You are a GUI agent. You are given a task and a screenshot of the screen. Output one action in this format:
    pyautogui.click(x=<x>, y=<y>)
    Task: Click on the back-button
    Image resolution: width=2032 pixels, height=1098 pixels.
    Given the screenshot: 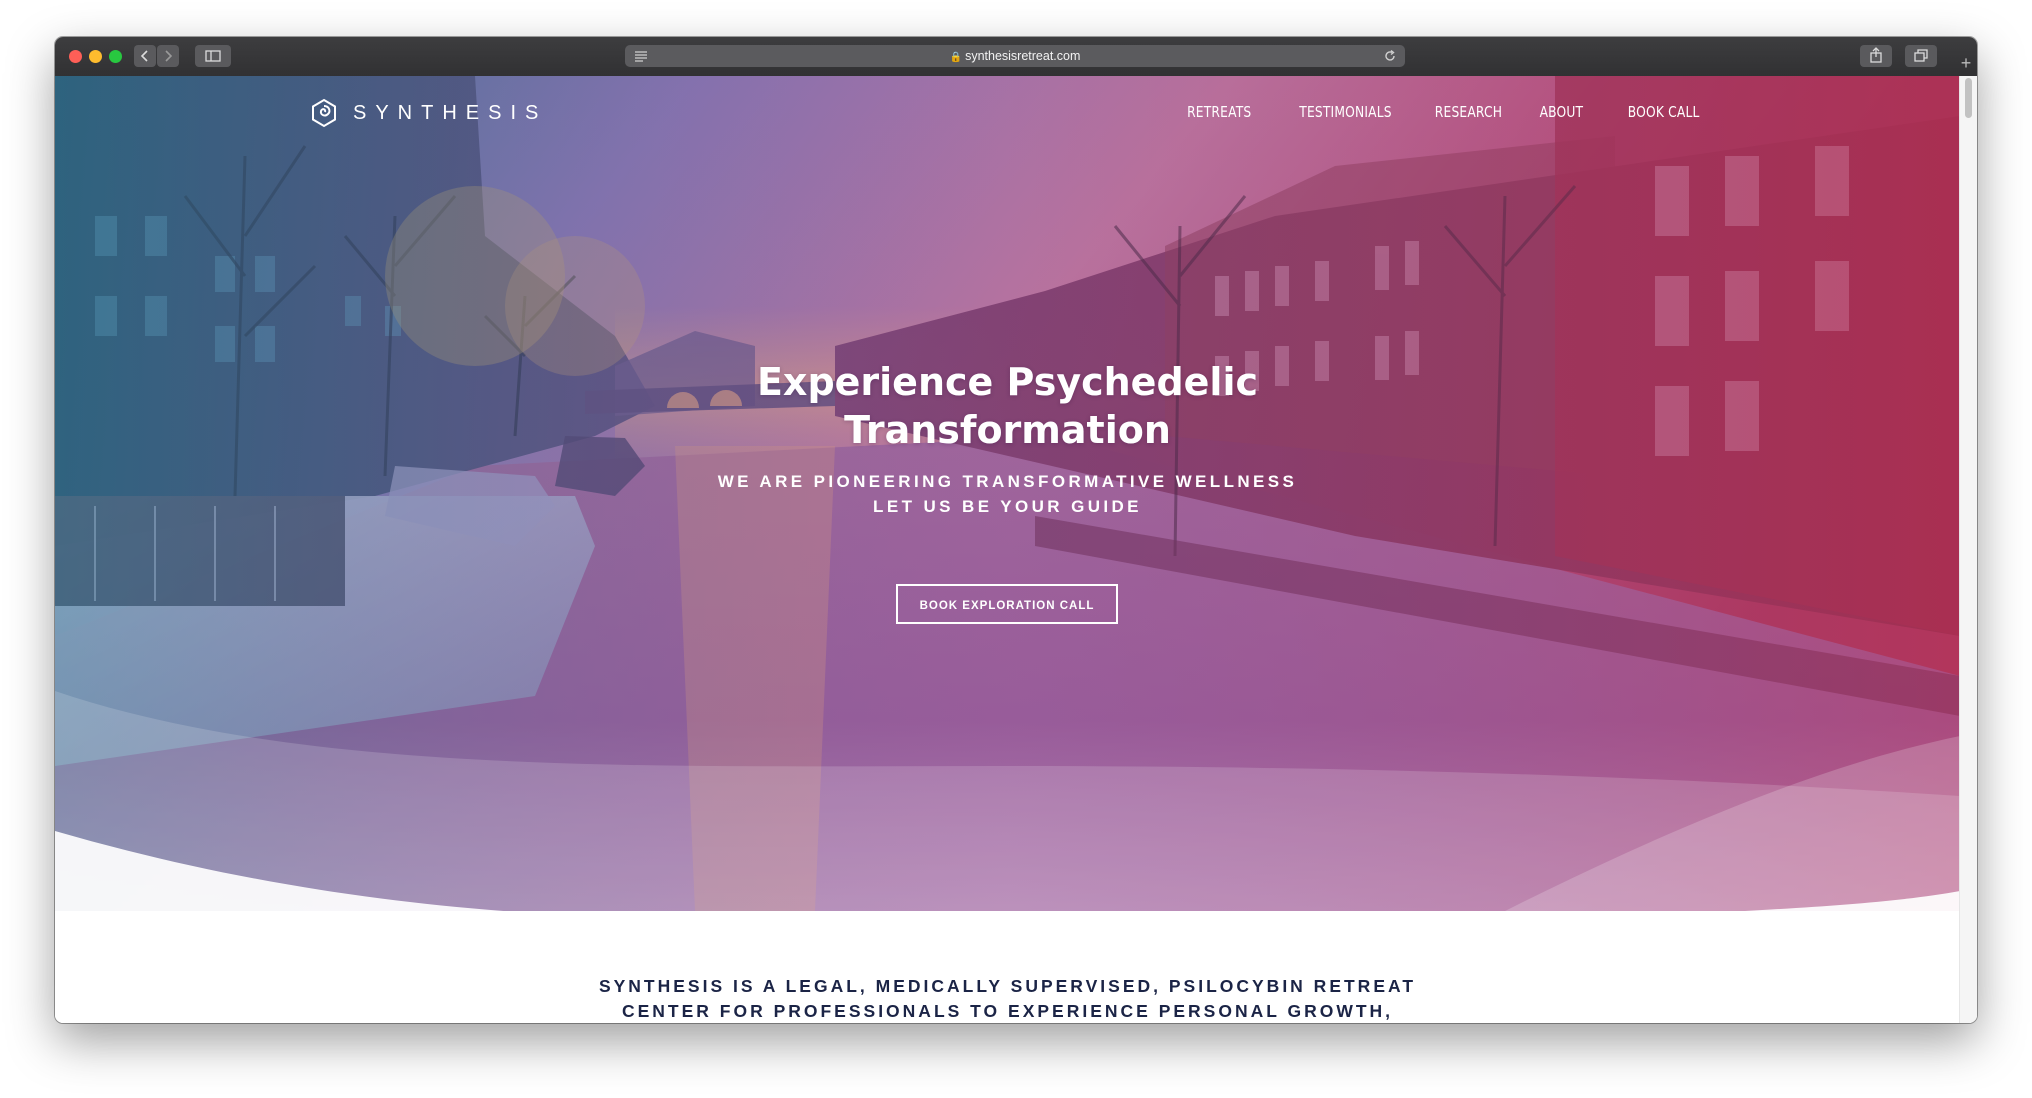 What is the action you would take?
    pyautogui.click(x=145, y=56)
    